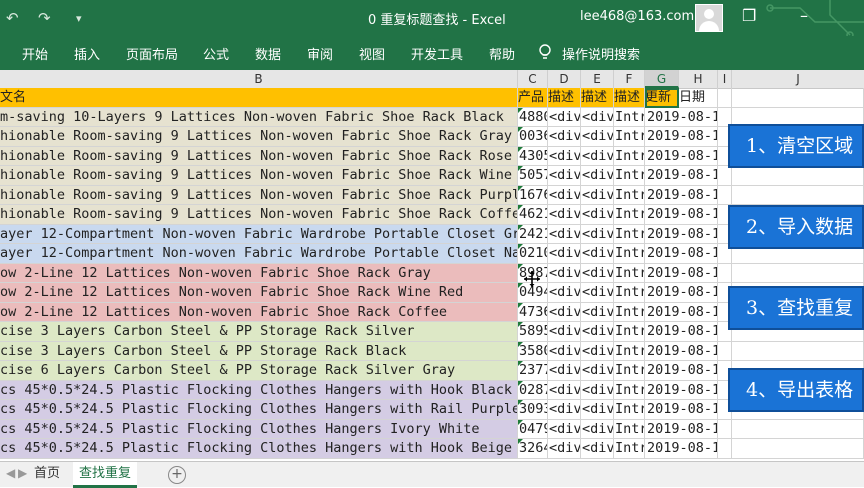 The image size is (864, 488). Describe the element at coordinates (533, 449) in the screenshot. I see `cell-c: 3264` at that location.